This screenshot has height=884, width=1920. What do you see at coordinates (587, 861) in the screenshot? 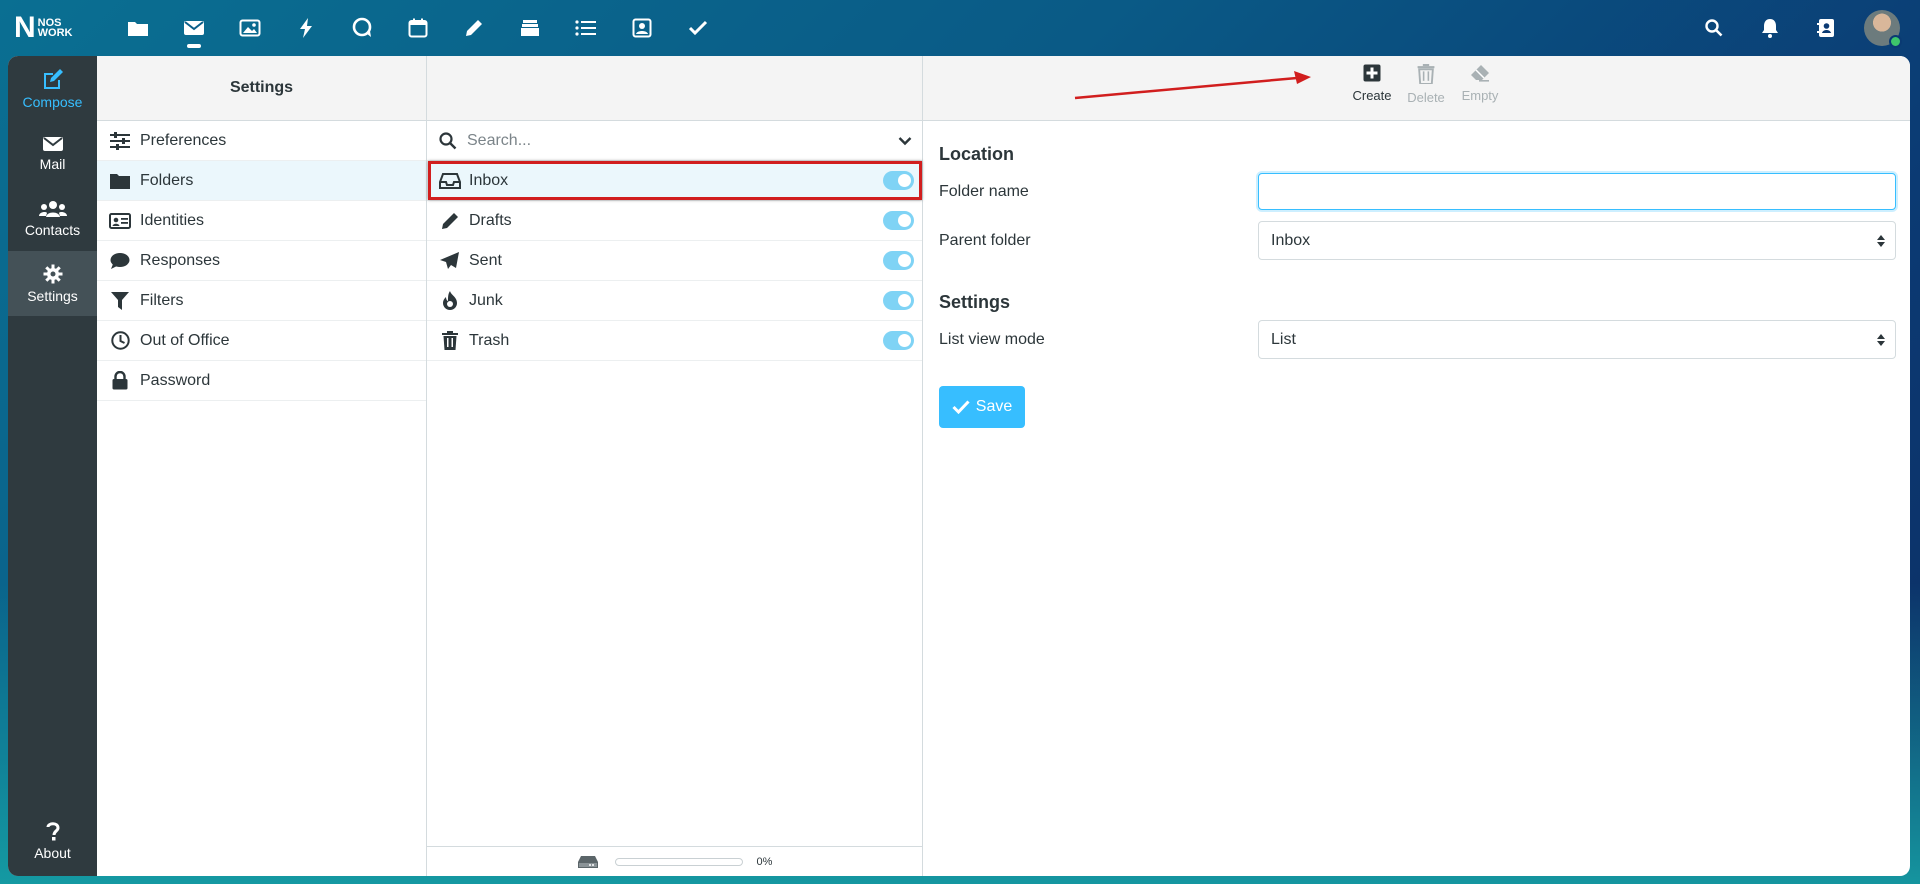
I see `hard-drive-icon` at bounding box center [587, 861].